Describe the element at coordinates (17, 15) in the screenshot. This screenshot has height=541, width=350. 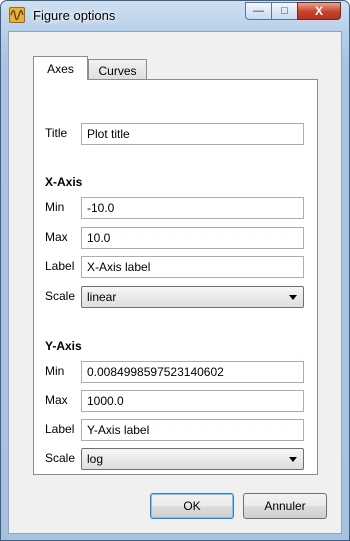
I see `matplotlib-wave-icon` at that location.